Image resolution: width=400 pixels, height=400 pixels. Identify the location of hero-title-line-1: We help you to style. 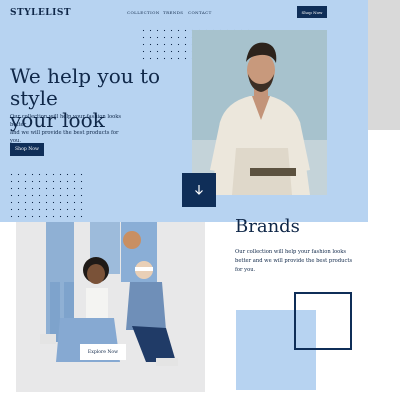
(85, 87).